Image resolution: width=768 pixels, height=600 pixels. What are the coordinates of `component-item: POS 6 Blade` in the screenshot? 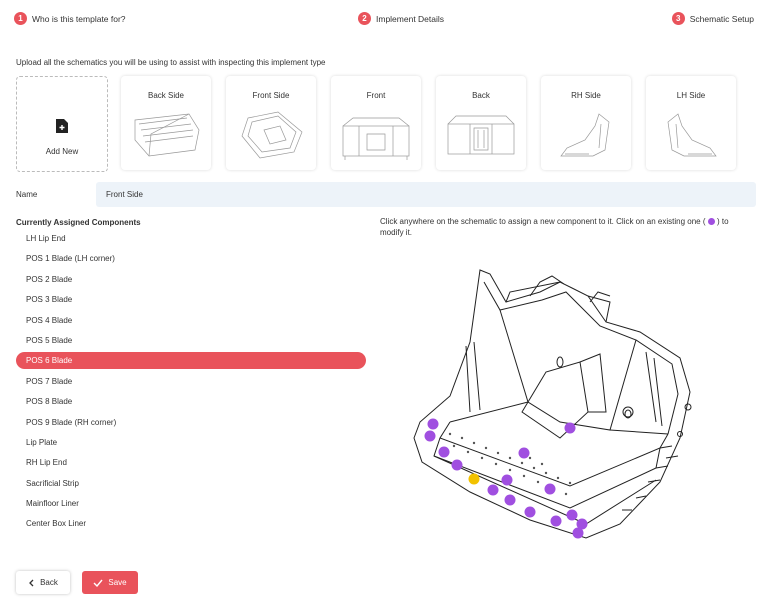 It's located at (191, 361).